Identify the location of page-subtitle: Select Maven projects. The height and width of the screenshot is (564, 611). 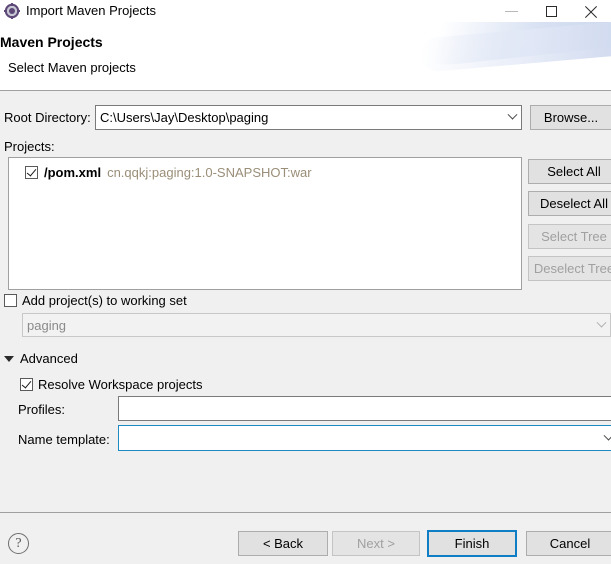
(72, 67).